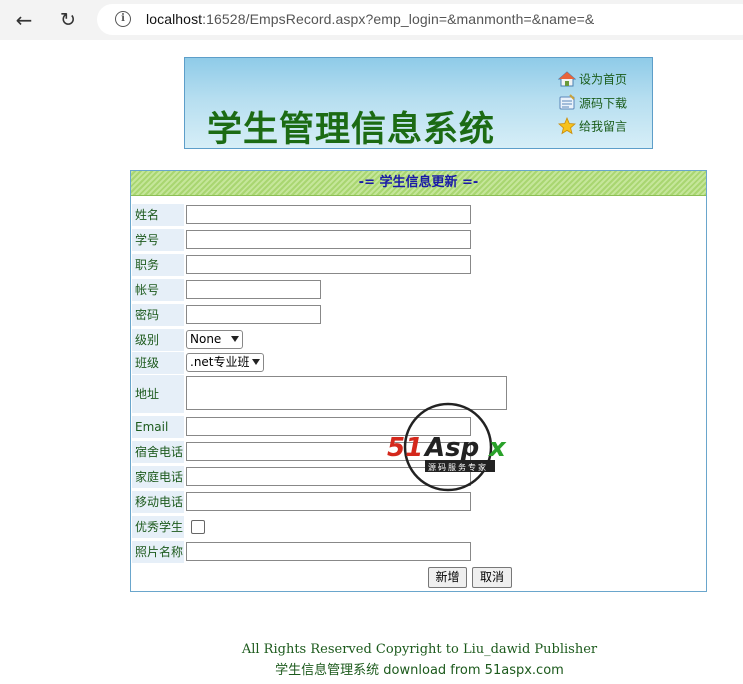 Image resolution: width=743 pixels, height=684 pixels. Describe the element at coordinates (158, 552) in the screenshot. I see `photo-label: 照片名称` at that location.